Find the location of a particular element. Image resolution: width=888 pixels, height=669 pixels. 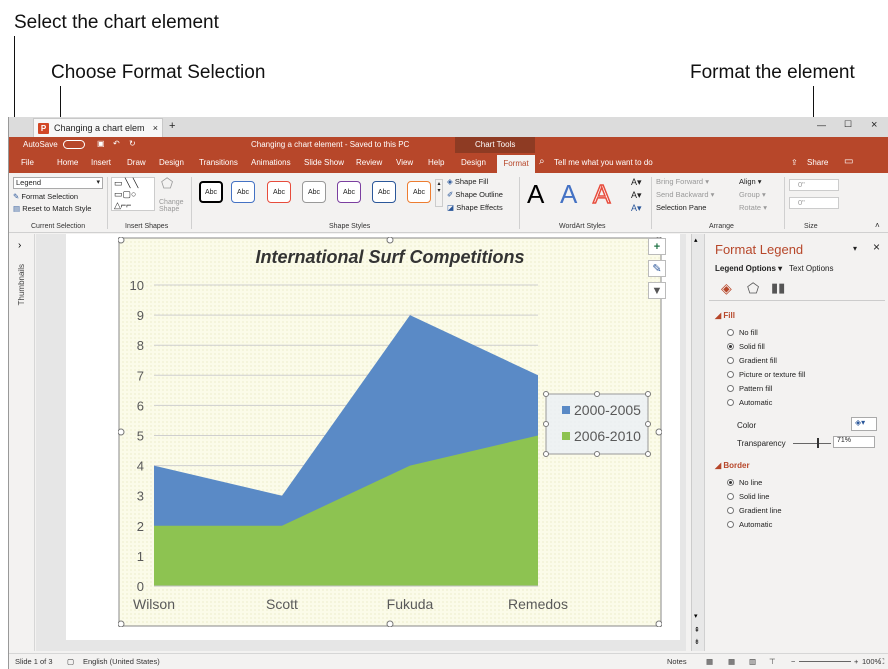

maximize-icon: ☐ is located at coordinates (848, 124).